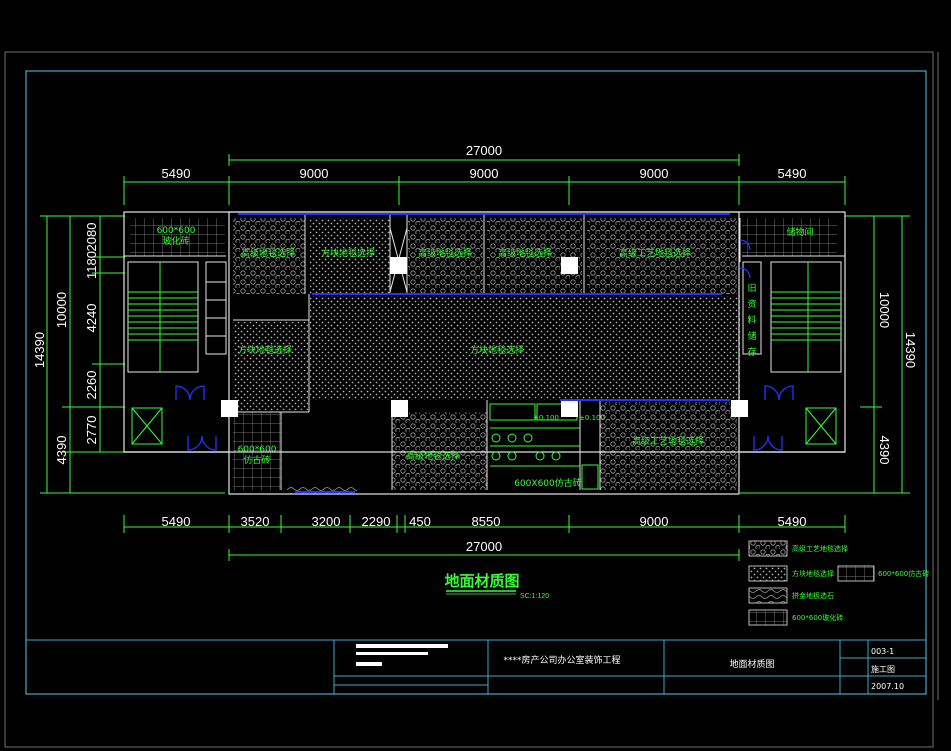 Image resolution: width=951 pixels, height=751 pixels. What do you see at coordinates (561, 660) in the screenshot?
I see `project-name: ****房产公司办公室装饰工程` at bounding box center [561, 660].